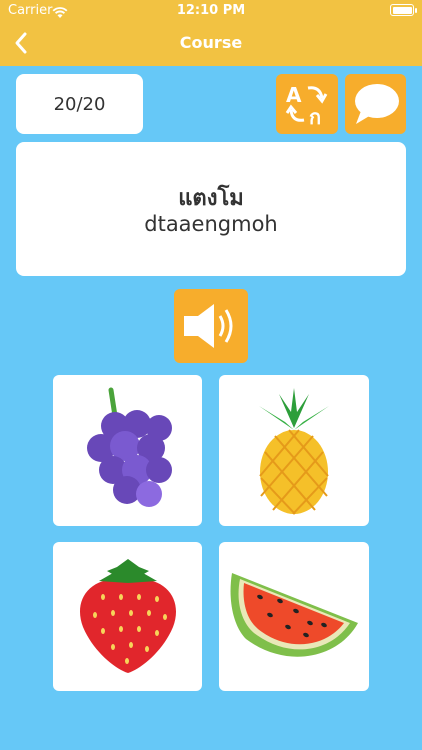 The height and width of the screenshot is (750, 422). I want to click on word-native: แตงโม, so click(211, 198).